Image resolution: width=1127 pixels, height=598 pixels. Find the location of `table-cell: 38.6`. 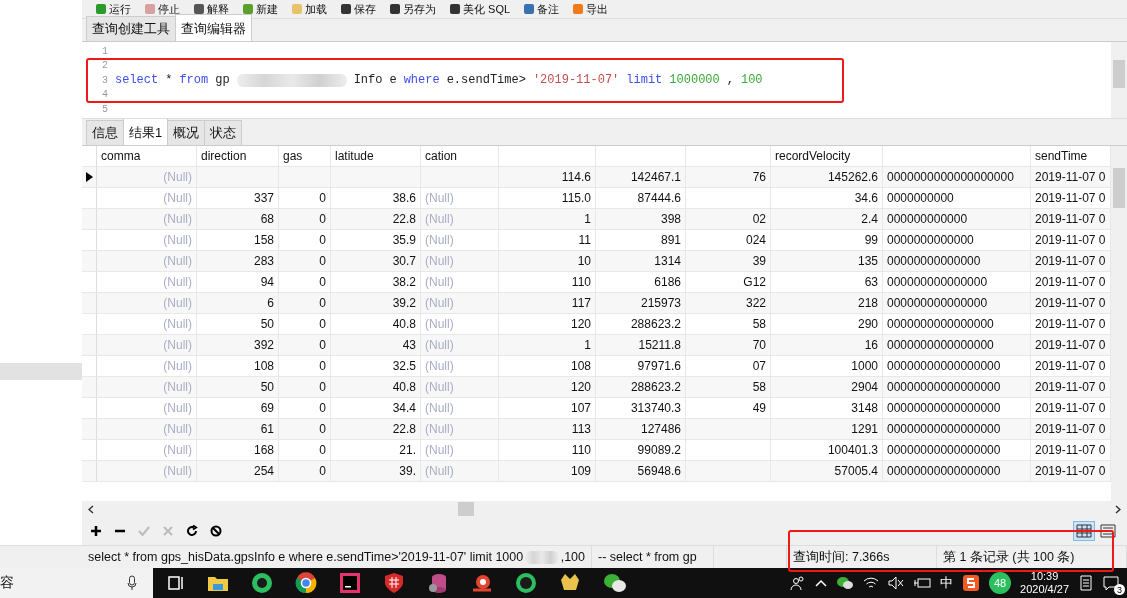

table-cell: 38.6 is located at coordinates (376, 198).